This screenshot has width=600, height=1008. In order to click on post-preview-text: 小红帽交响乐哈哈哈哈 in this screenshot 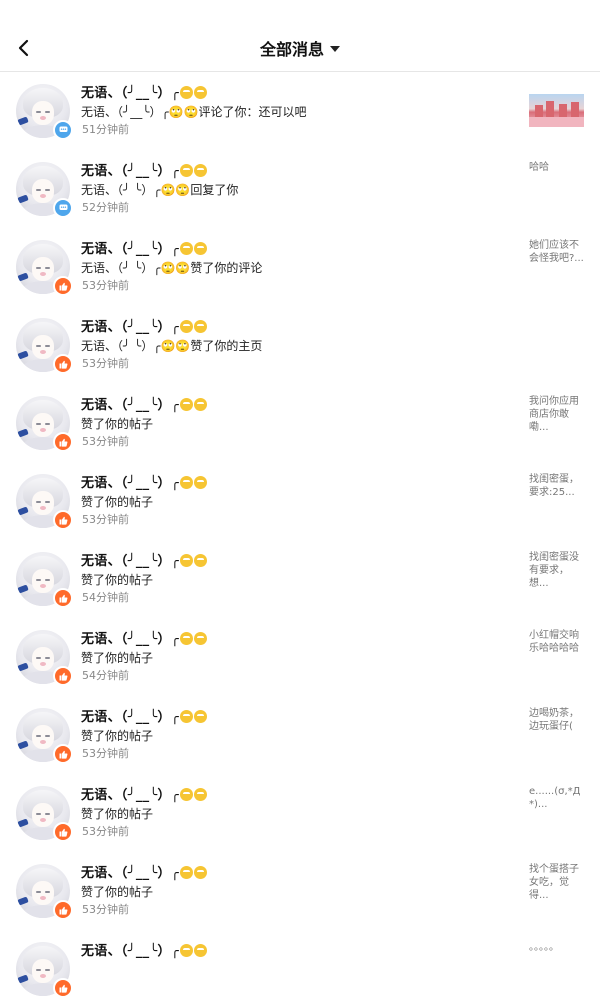, I will do `click(557, 642)`.